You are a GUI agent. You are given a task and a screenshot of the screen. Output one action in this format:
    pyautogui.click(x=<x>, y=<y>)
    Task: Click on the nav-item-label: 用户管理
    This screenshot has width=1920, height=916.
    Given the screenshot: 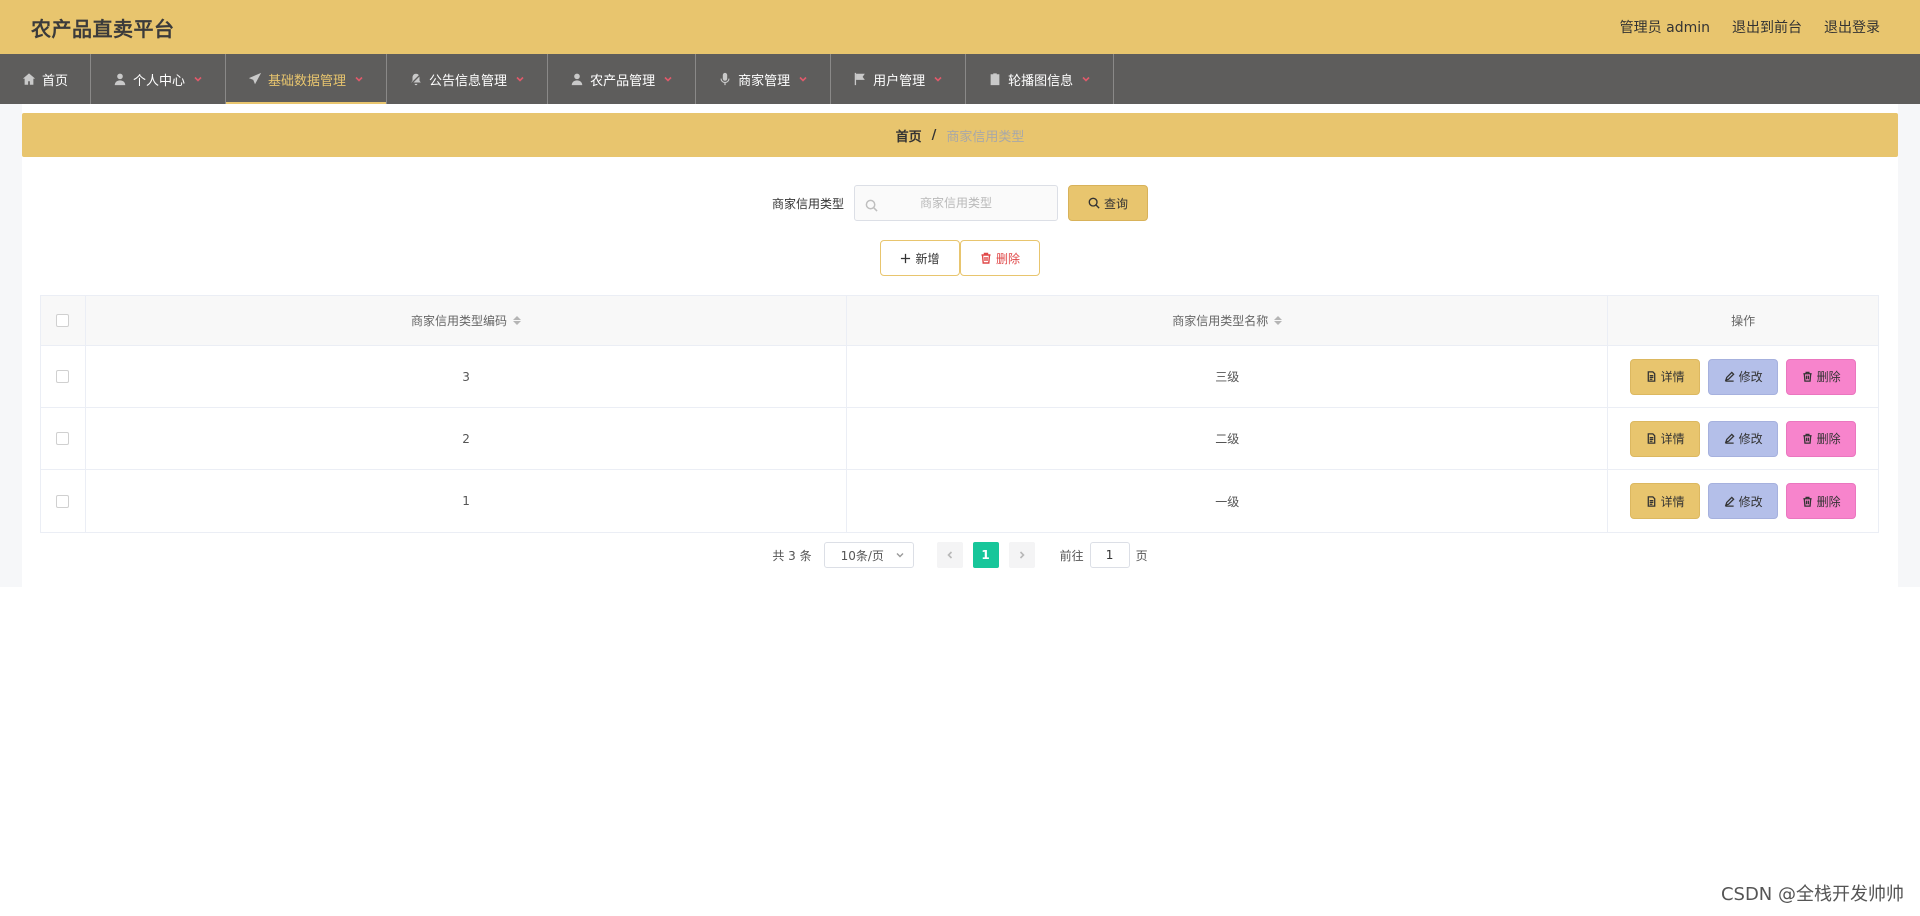 What is the action you would take?
    pyautogui.click(x=899, y=81)
    